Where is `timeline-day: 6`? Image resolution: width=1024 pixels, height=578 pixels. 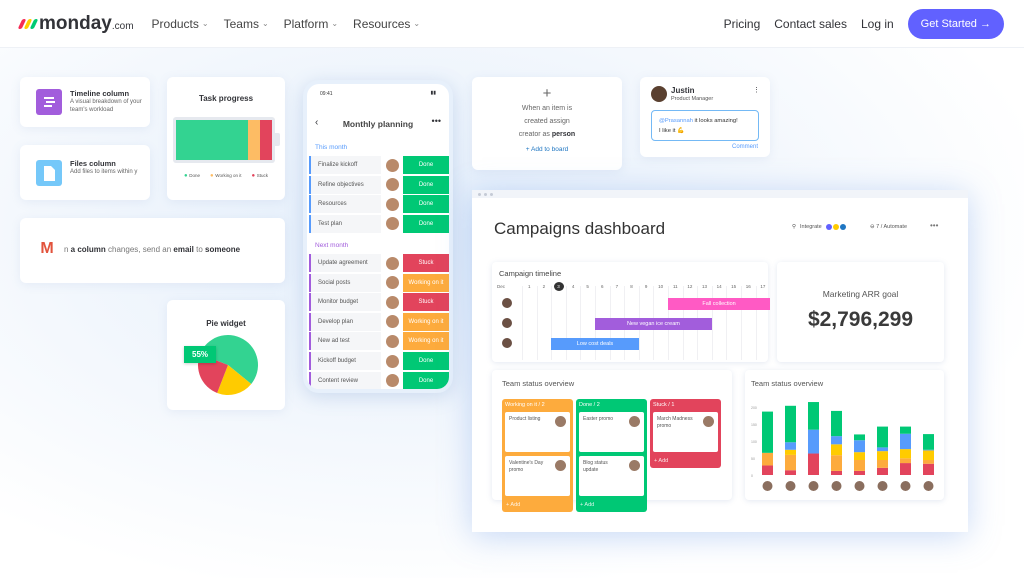
timeline-day: 6 is located at coordinates (602, 286).